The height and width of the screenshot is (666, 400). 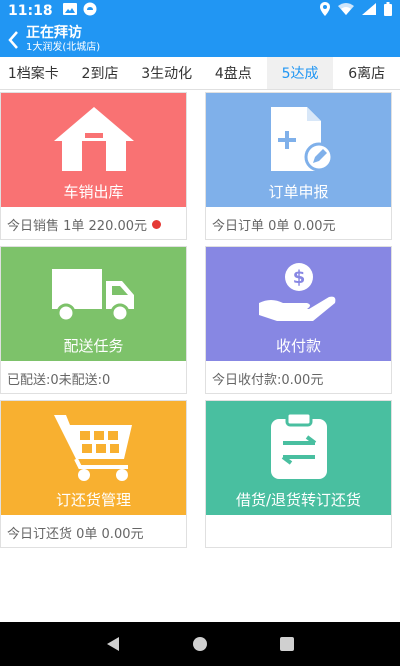 What do you see at coordinates (300, 73) in the screenshot?
I see `tab-achievement: 5达成` at bounding box center [300, 73].